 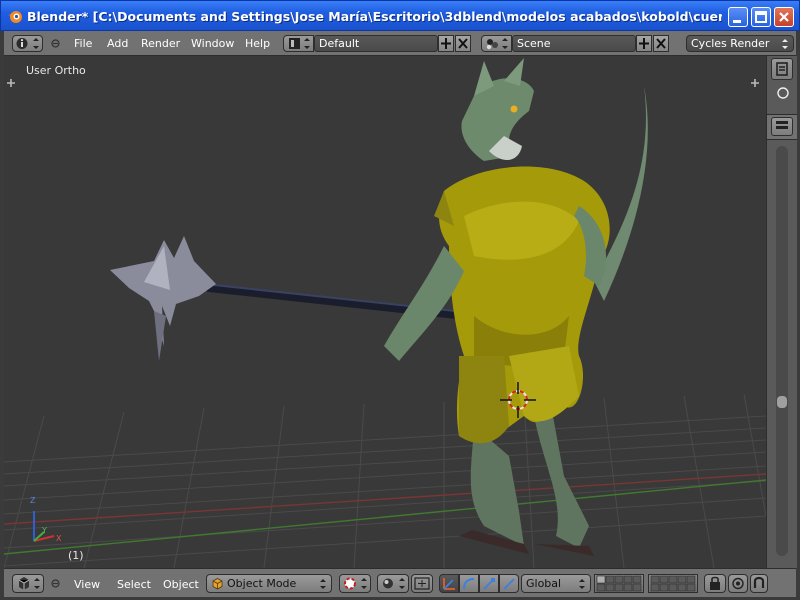 I want to click on outliner-icon, so click(x=782, y=125).